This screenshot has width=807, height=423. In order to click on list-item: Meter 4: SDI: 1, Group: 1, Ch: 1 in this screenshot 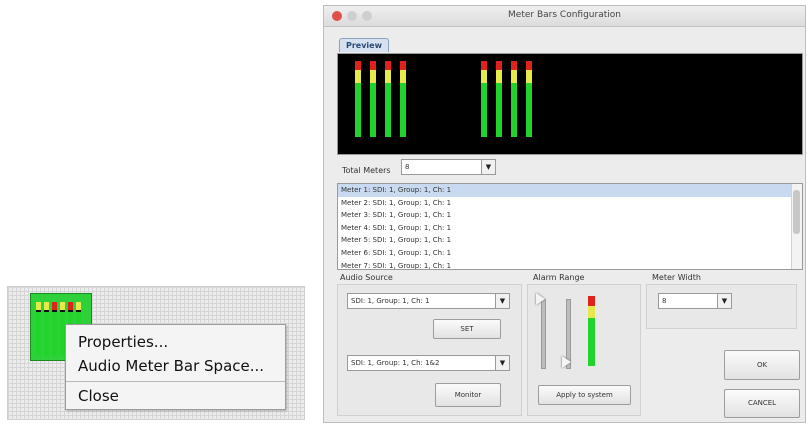, I will do `click(570, 228)`.